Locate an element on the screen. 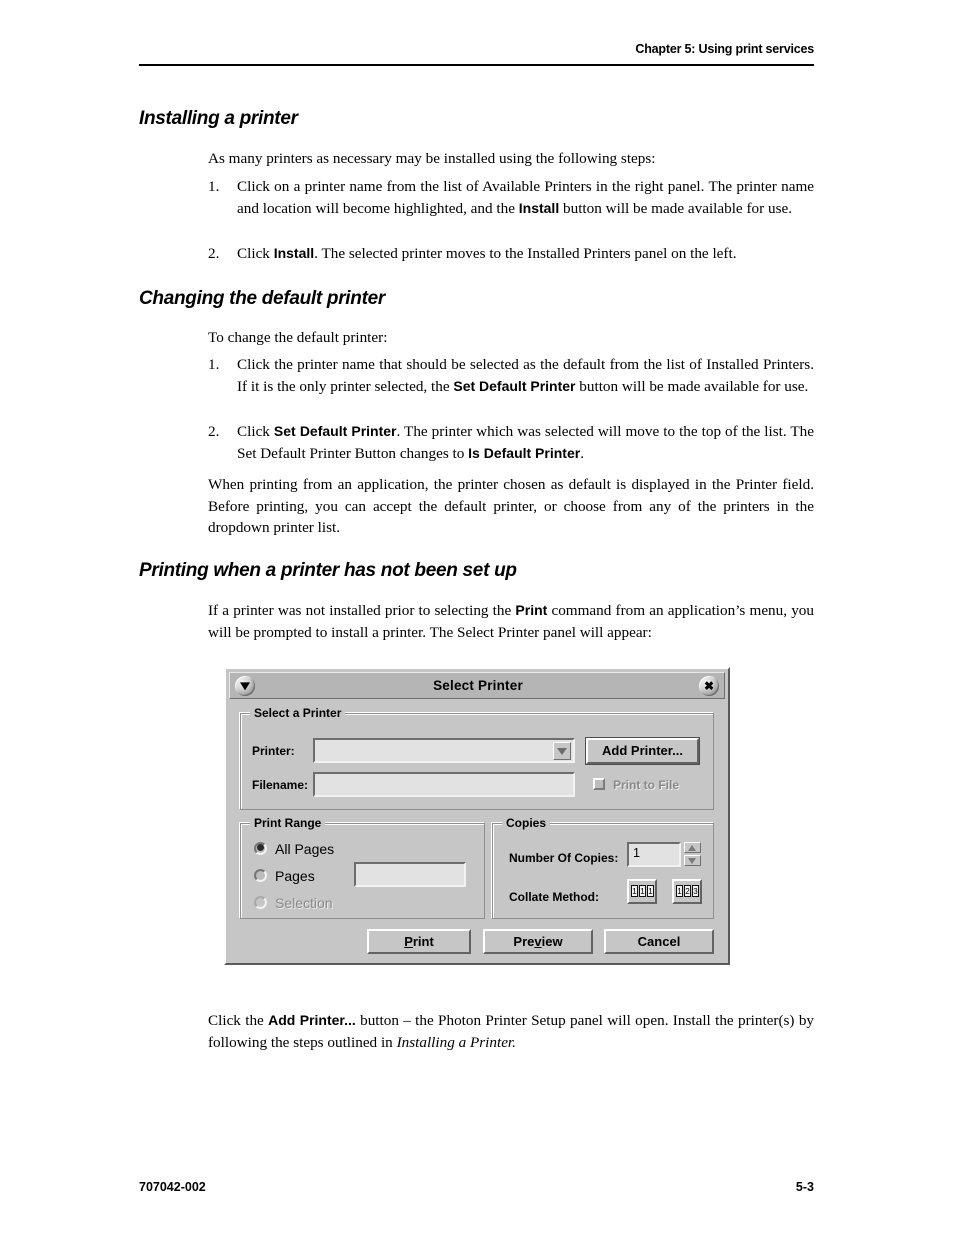 The height and width of the screenshot is (1235, 954). filename-label: Filename: is located at coordinates (280, 785).